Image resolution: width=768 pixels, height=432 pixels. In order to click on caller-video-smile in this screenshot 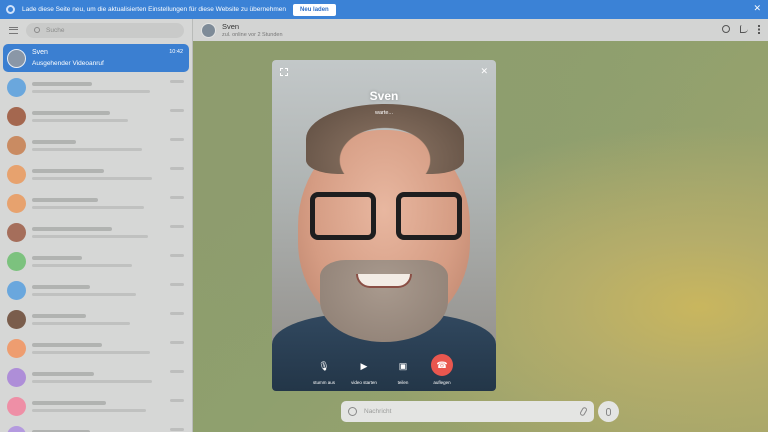, I will do `click(384, 281)`.